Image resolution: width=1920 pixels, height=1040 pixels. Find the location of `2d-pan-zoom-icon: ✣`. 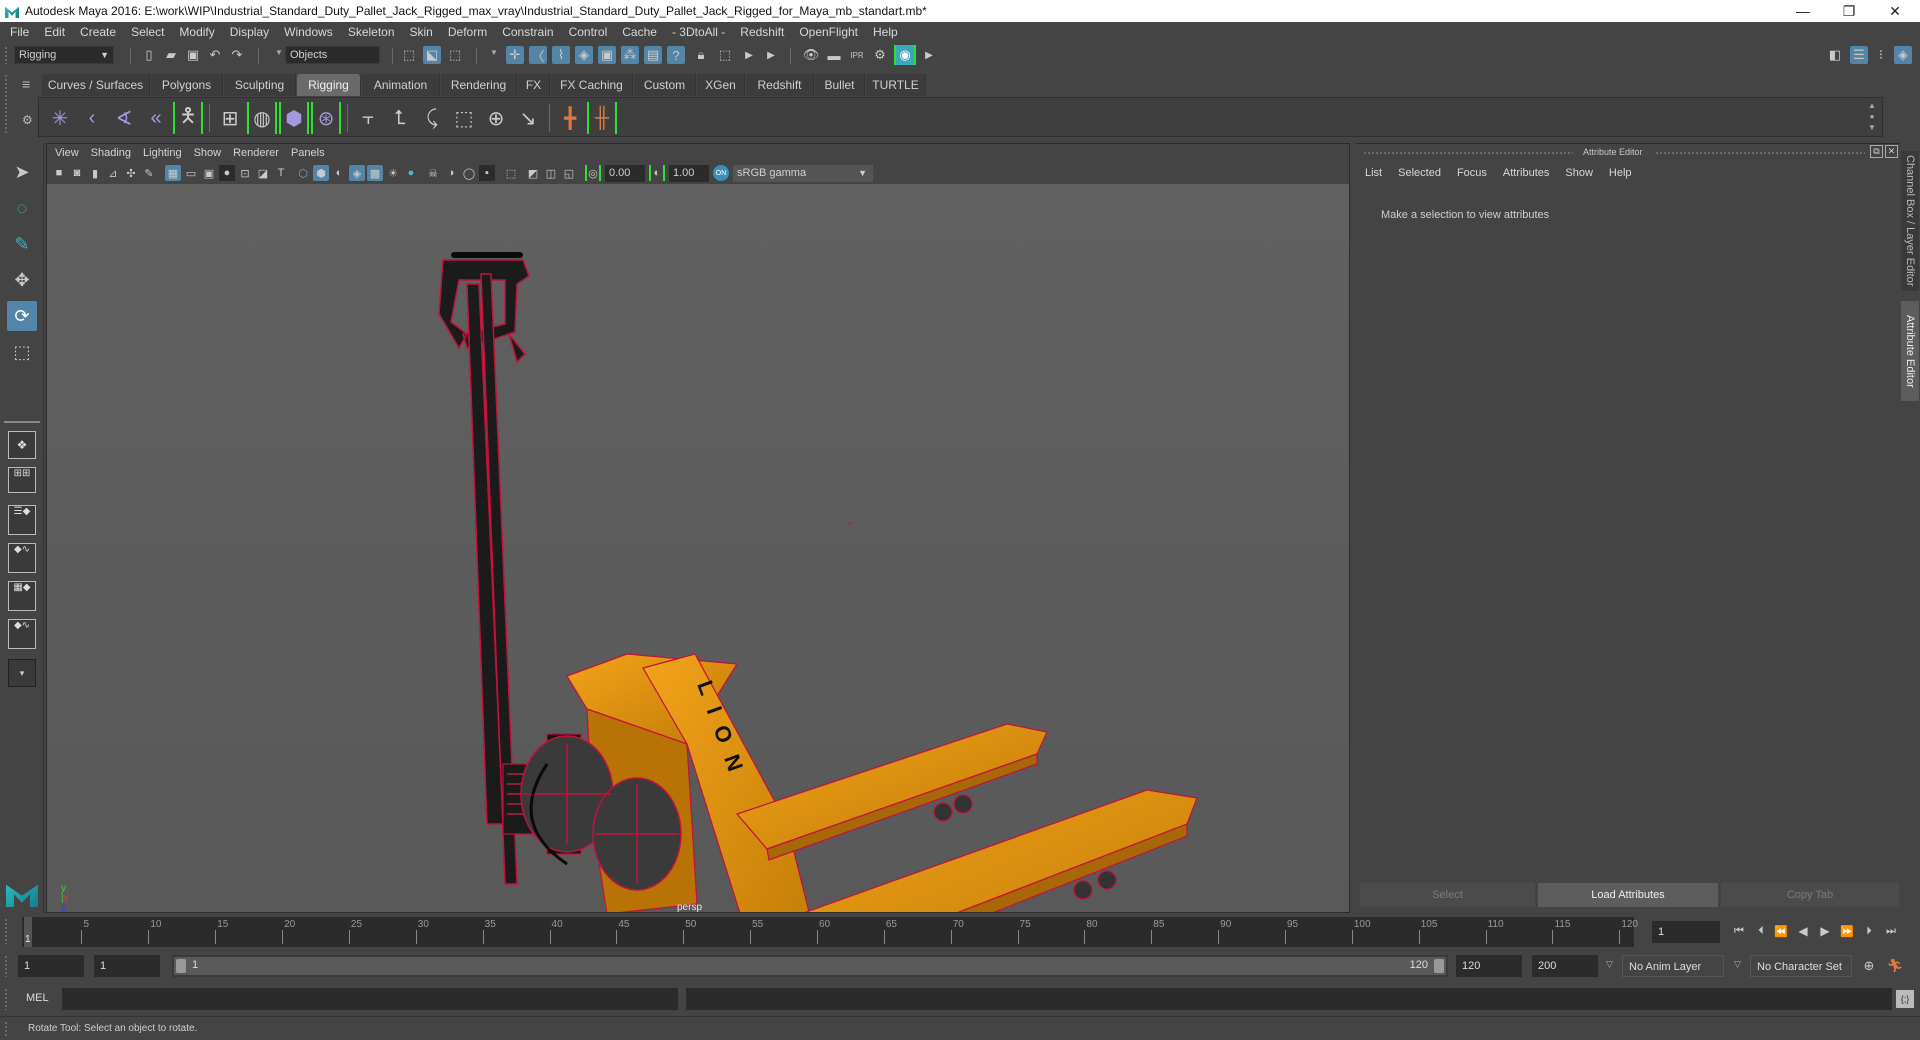

2d-pan-zoom-icon: ✣ is located at coordinates (131, 173).